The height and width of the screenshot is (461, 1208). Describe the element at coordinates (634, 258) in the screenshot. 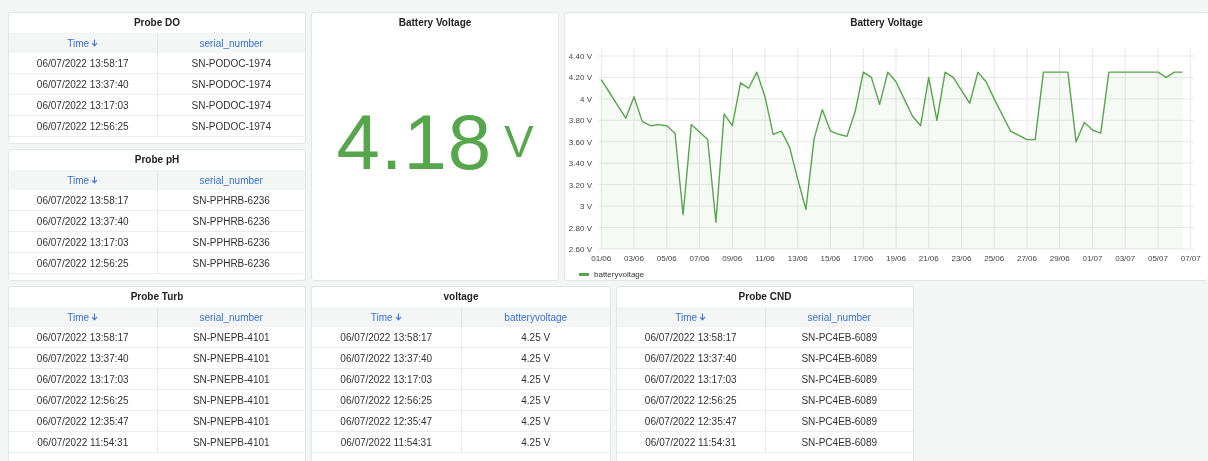

I see `x-axis-label: 03/06` at that location.